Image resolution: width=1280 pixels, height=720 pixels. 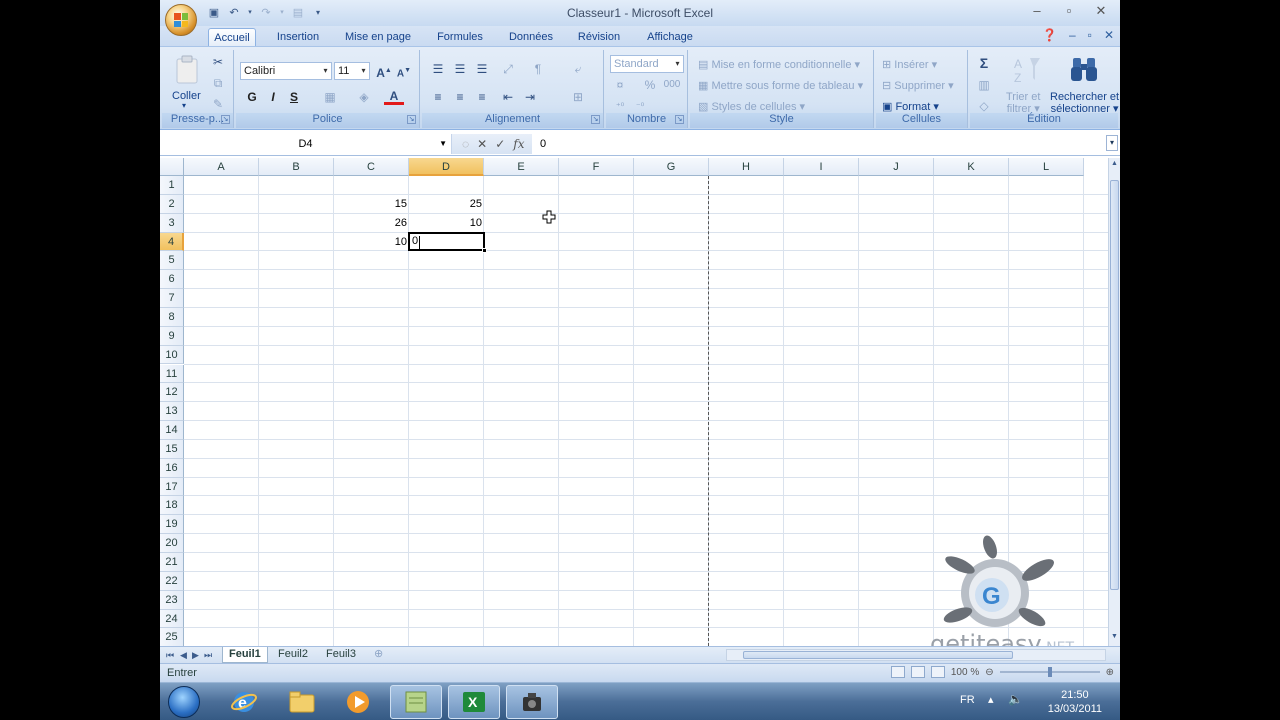 What do you see at coordinates (172, 562) in the screenshot?
I see `row-header-21: 21` at bounding box center [172, 562].